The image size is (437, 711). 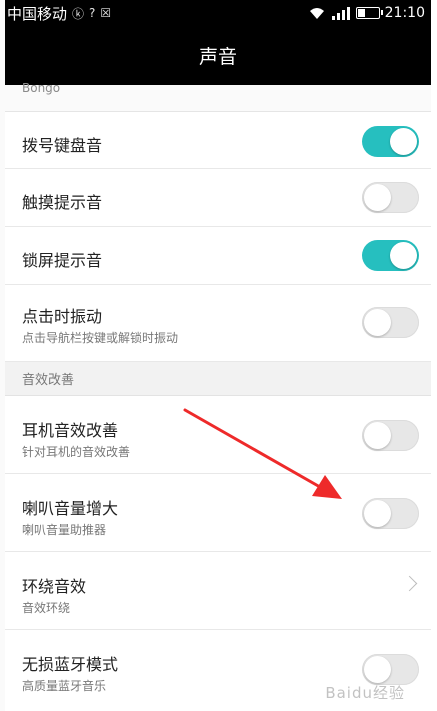 What do you see at coordinates (46, 608) in the screenshot?
I see `setting-subtitle: 音效环绕` at bounding box center [46, 608].